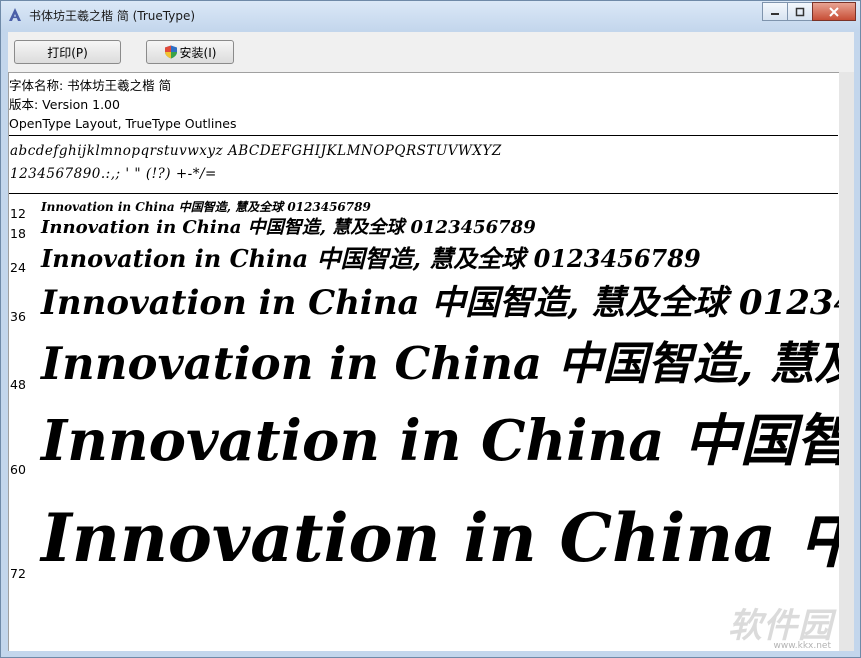 This screenshot has height=658, width=861. Describe the element at coordinates (15, 14) in the screenshot. I see `font-app-icon` at that location.